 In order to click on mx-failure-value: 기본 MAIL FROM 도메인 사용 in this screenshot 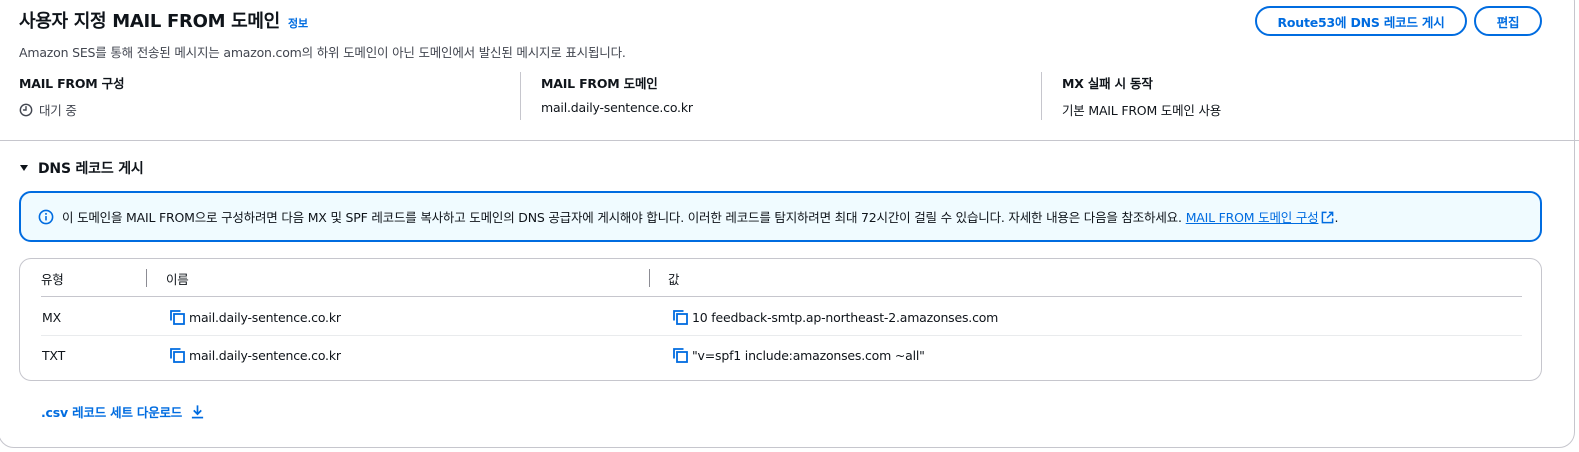, I will do `click(1142, 110)`.